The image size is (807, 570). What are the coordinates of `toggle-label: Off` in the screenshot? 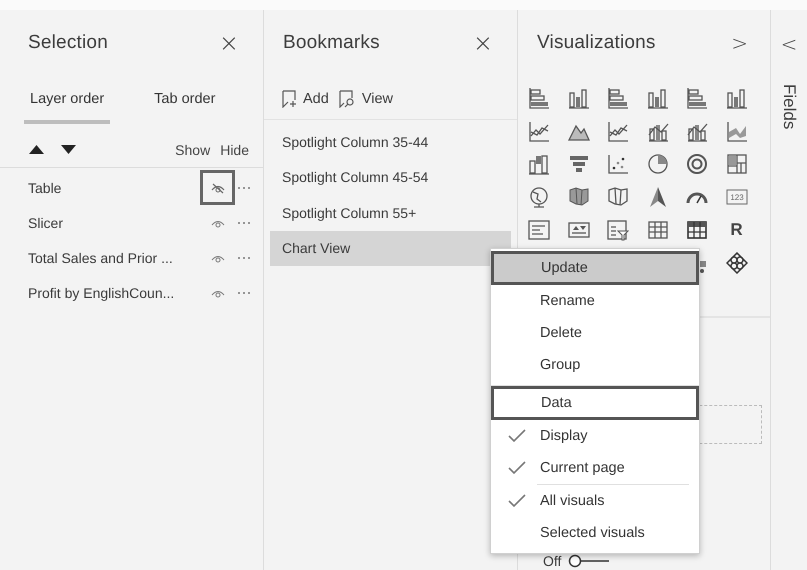 It's located at (552, 561).